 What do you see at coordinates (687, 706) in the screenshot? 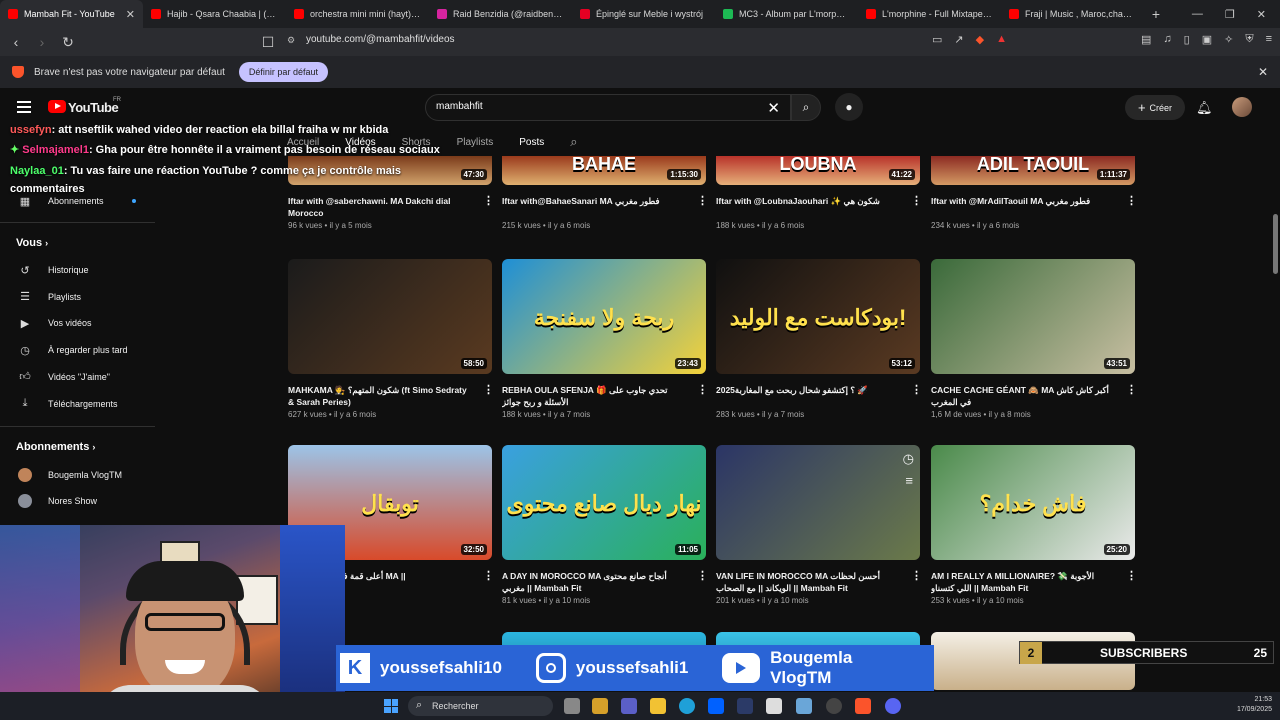
I see `edge-icon` at bounding box center [687, 706].